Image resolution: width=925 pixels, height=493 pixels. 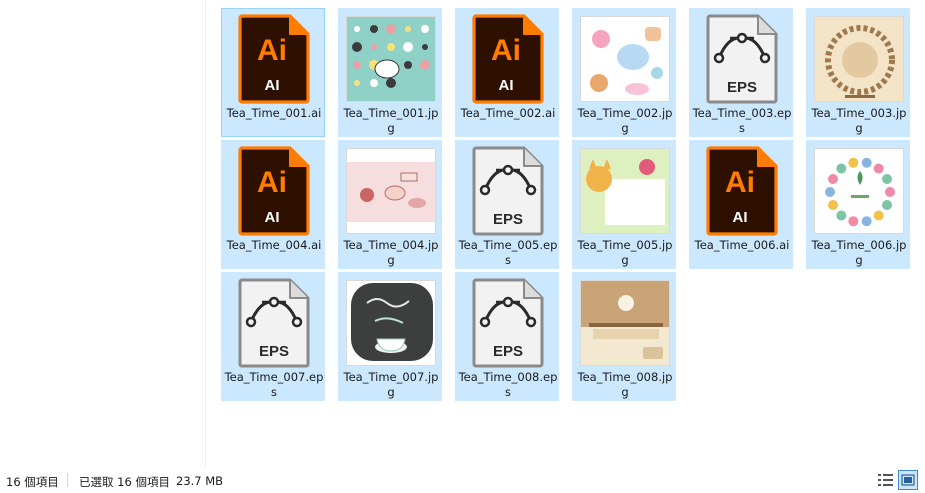 I want to click on file-item: EPS Tea_Time_007.eps, so click(x=273, y=336).